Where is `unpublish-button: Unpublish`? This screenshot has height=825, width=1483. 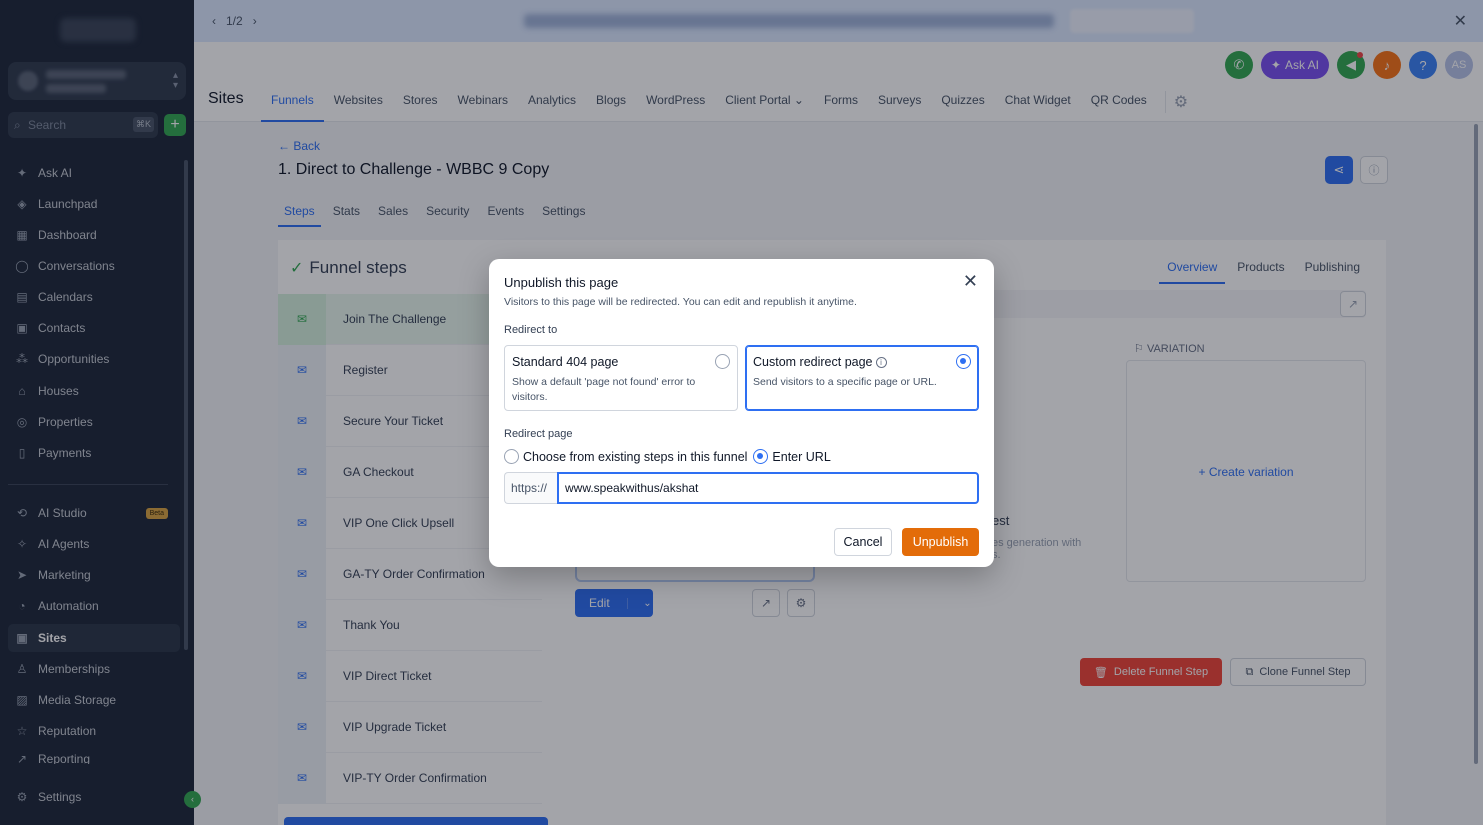
unpublish-button: Unpublish is located at coordinates (940, 542).